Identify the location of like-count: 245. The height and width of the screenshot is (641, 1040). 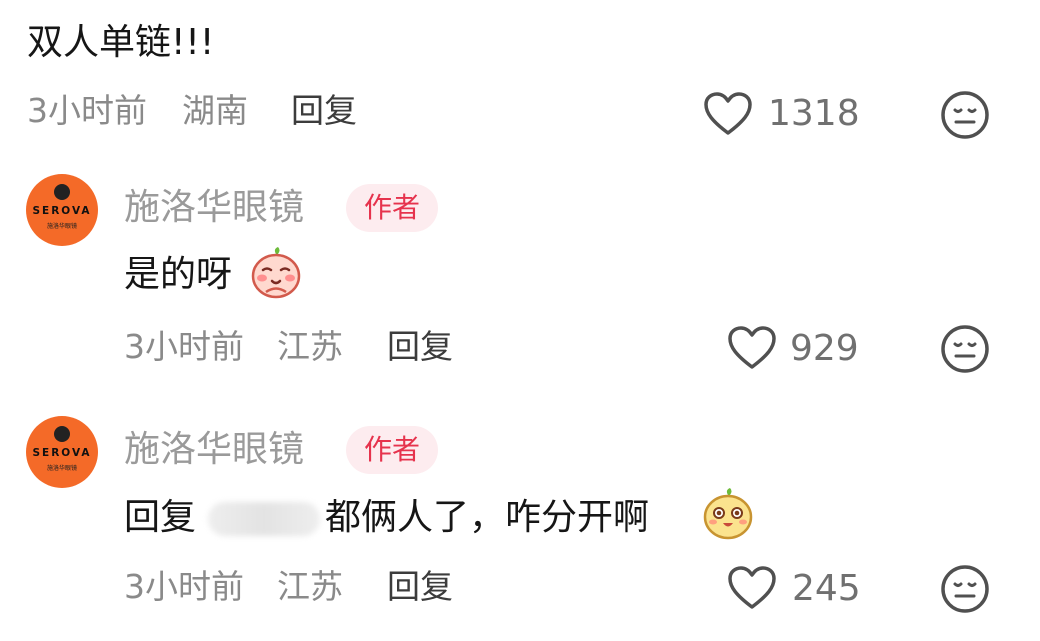
(826, 588).